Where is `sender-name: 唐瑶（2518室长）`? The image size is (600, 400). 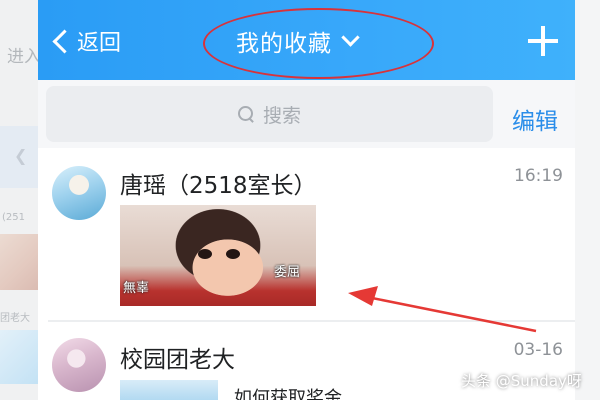
sender-name: 唐瑶（2518室长） is located at coordinates (218, 186).